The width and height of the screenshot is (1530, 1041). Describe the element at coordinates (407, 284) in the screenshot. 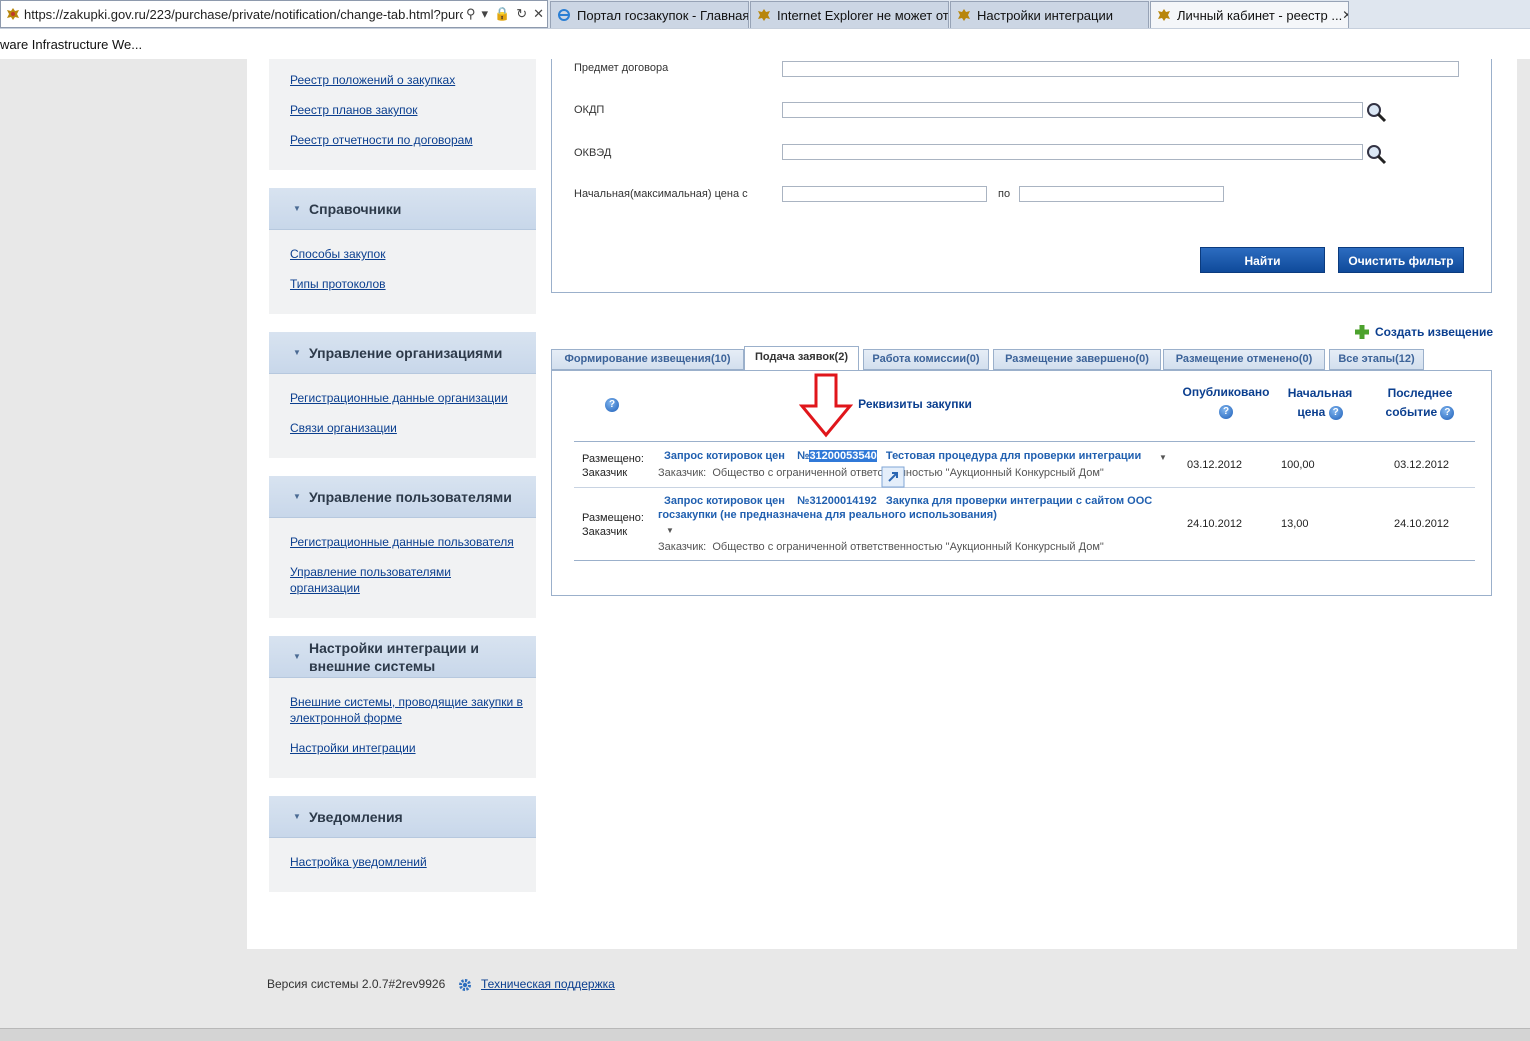

I see `sidebar-link: Типы протоколов` at that location.